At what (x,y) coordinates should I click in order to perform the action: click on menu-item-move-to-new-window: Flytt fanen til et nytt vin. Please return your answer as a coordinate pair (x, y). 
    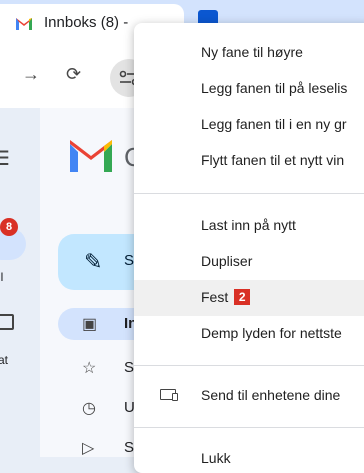
    Looking at the image, I should click on (249, 161).